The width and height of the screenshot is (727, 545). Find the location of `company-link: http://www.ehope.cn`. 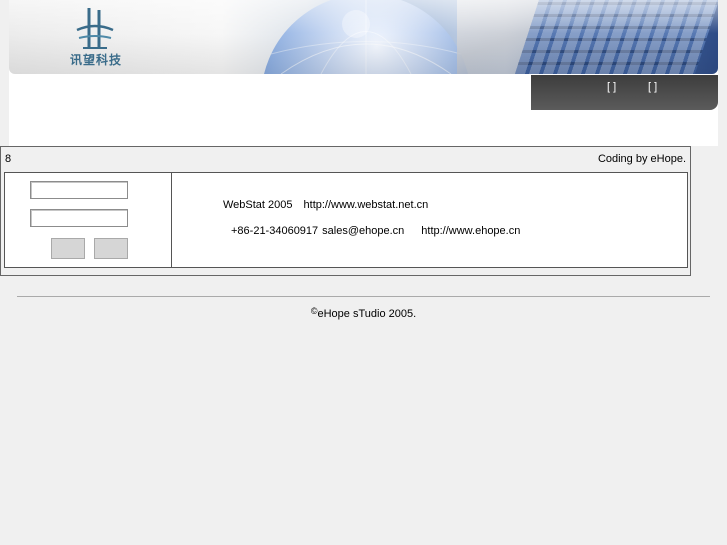

company-link: http://www.ehope.cn is located at coordinates (470, 231).